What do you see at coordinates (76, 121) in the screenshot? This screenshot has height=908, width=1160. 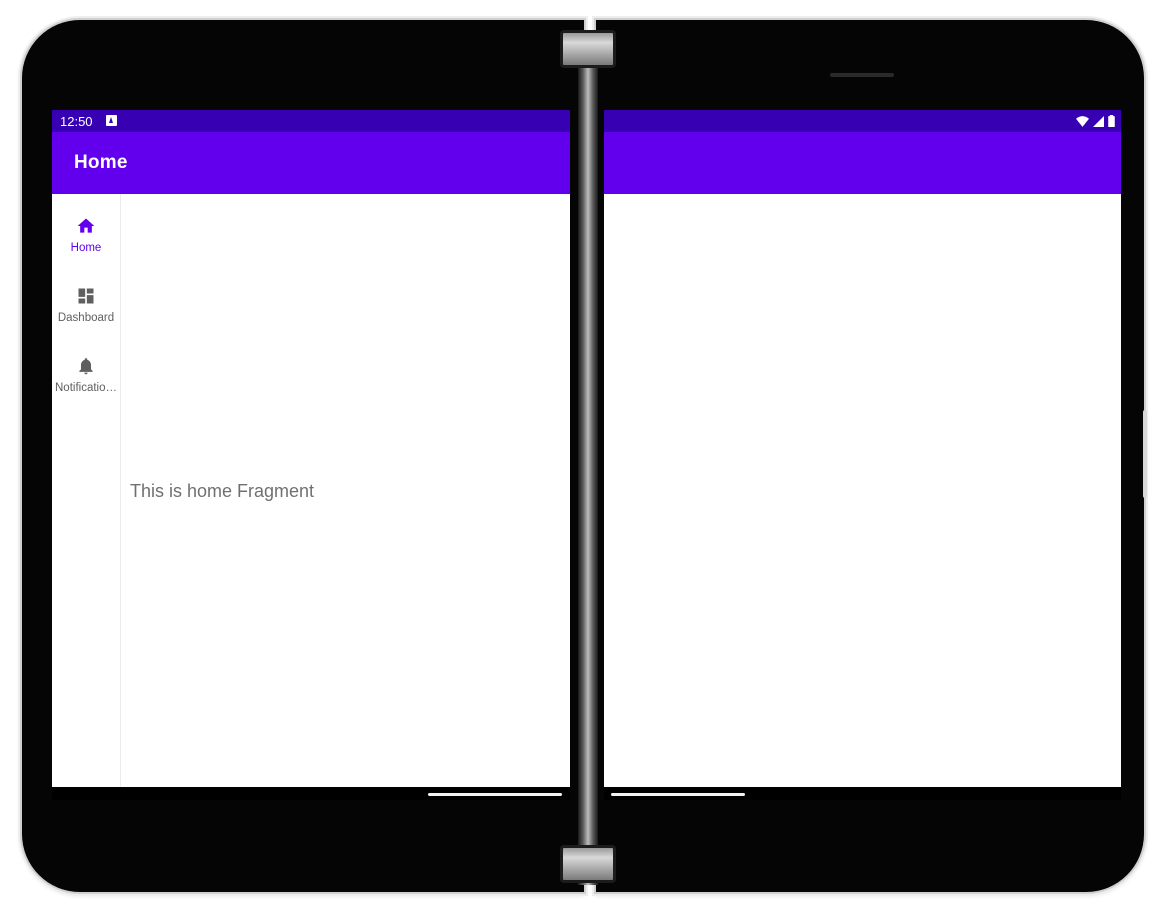 I see `status-time: 12:50` at bounding box center [76, 121].